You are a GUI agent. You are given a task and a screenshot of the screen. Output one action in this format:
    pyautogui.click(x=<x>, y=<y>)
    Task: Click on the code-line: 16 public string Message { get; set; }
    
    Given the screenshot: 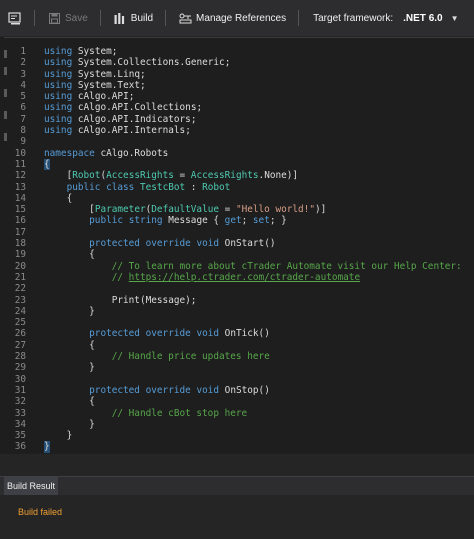 What is the action you would take?
    pyautogui.click(x=237, y=220)
    